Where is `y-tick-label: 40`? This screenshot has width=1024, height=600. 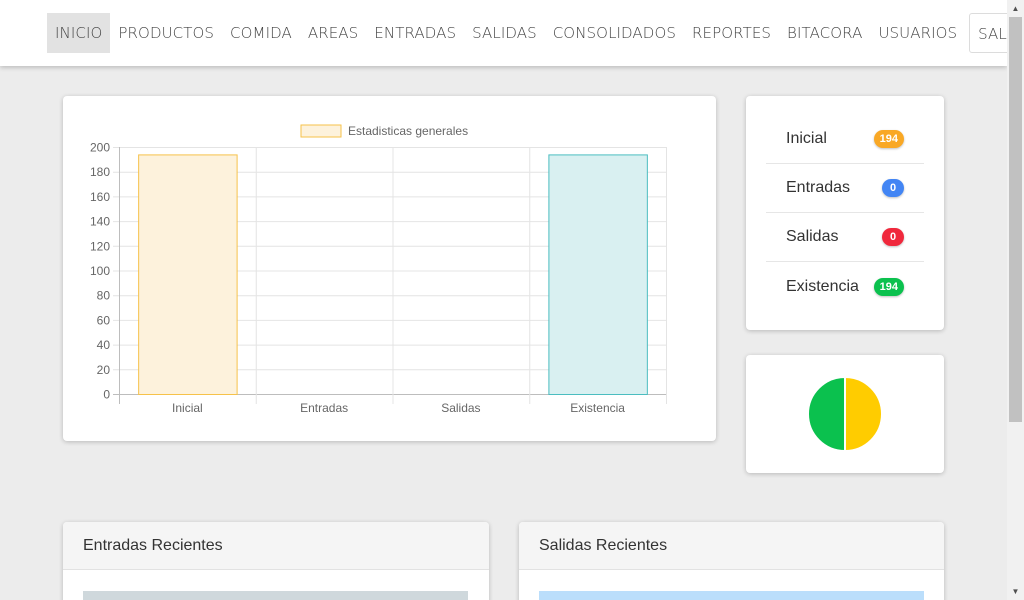 y-tick-label: 40 is located at coordinates (104, 345).